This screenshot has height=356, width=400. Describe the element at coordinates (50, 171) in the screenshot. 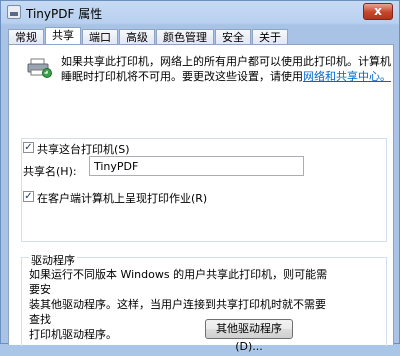

I see `share-name-label: 共享名(H):` at that location.